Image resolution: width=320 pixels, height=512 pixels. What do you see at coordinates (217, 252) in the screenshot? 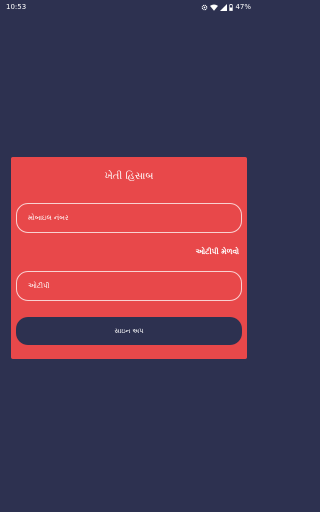
I see `get-otp-link: ઓટીપી મેળવો` at bounding box center [217, 252].